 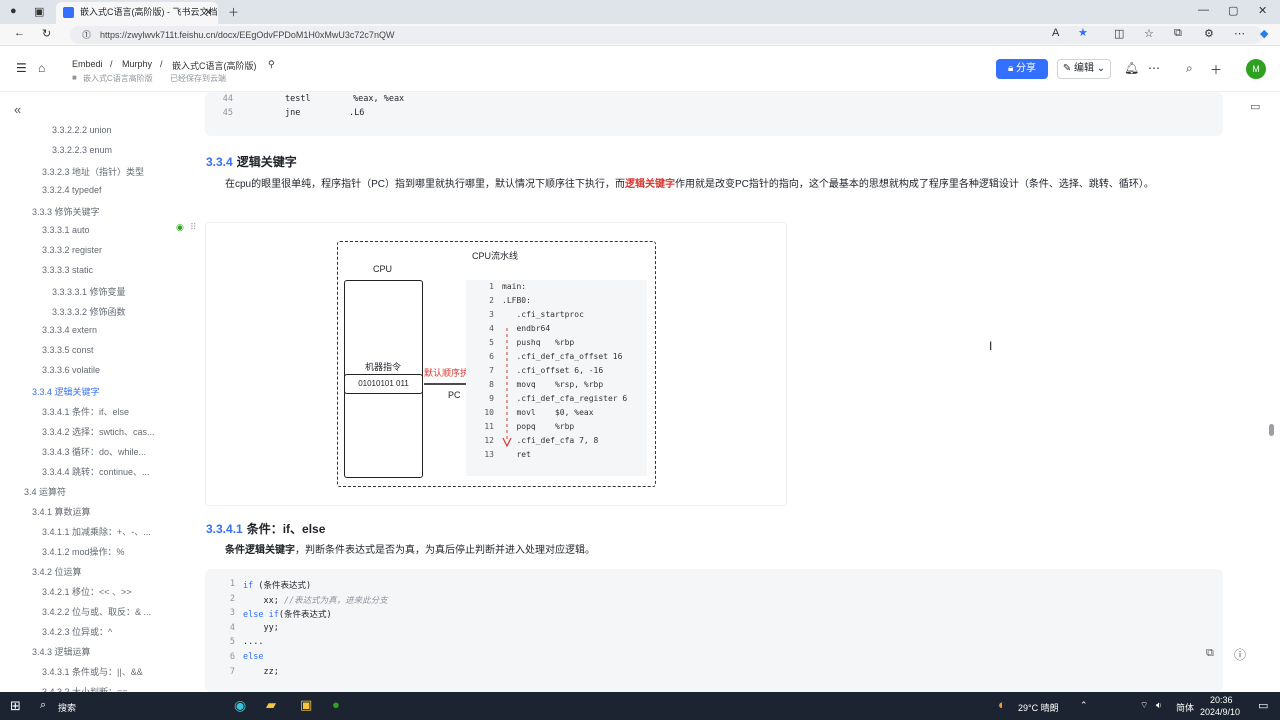 What do you see at coordinates (83, 551) in the screenshot?
I see `toc-item: 3.4.1.2 mod操作：%` at bounding box center [83, 551].